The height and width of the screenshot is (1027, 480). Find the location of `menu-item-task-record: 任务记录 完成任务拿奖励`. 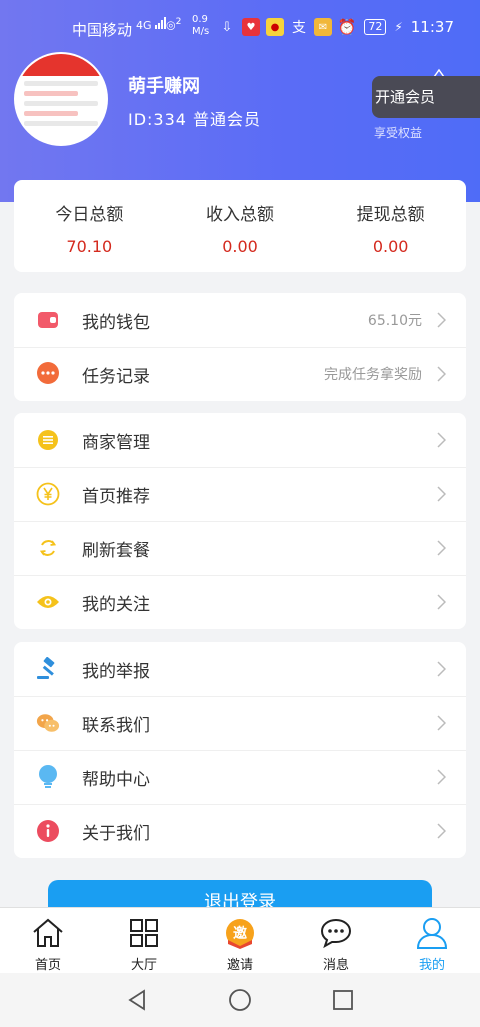

menu-item-task-record: 任务记录 完成任务拿奖励 is located at coordinates (240, 374).